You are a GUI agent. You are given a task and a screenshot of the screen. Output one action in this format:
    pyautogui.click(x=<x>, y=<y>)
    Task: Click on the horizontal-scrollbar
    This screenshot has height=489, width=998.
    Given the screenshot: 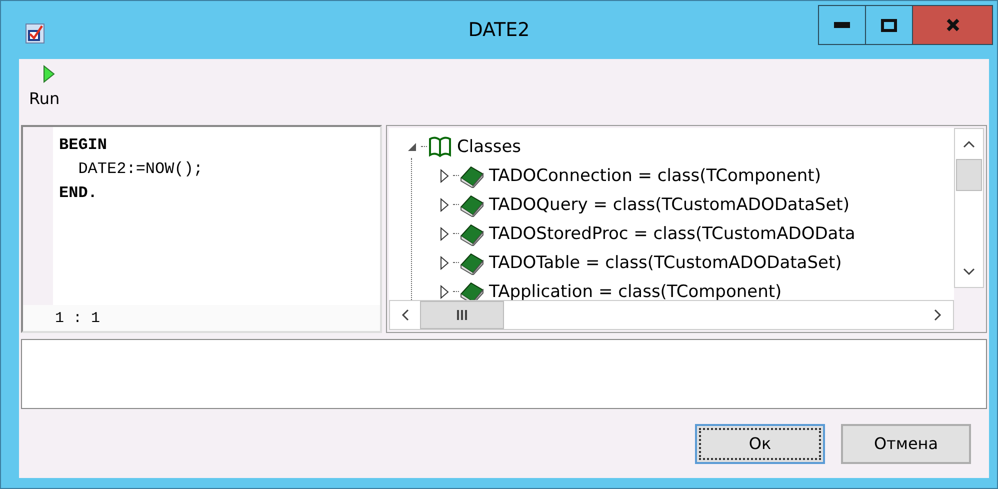 What is the action you would take?
    pyautogui.click(x=671, y=315)
    